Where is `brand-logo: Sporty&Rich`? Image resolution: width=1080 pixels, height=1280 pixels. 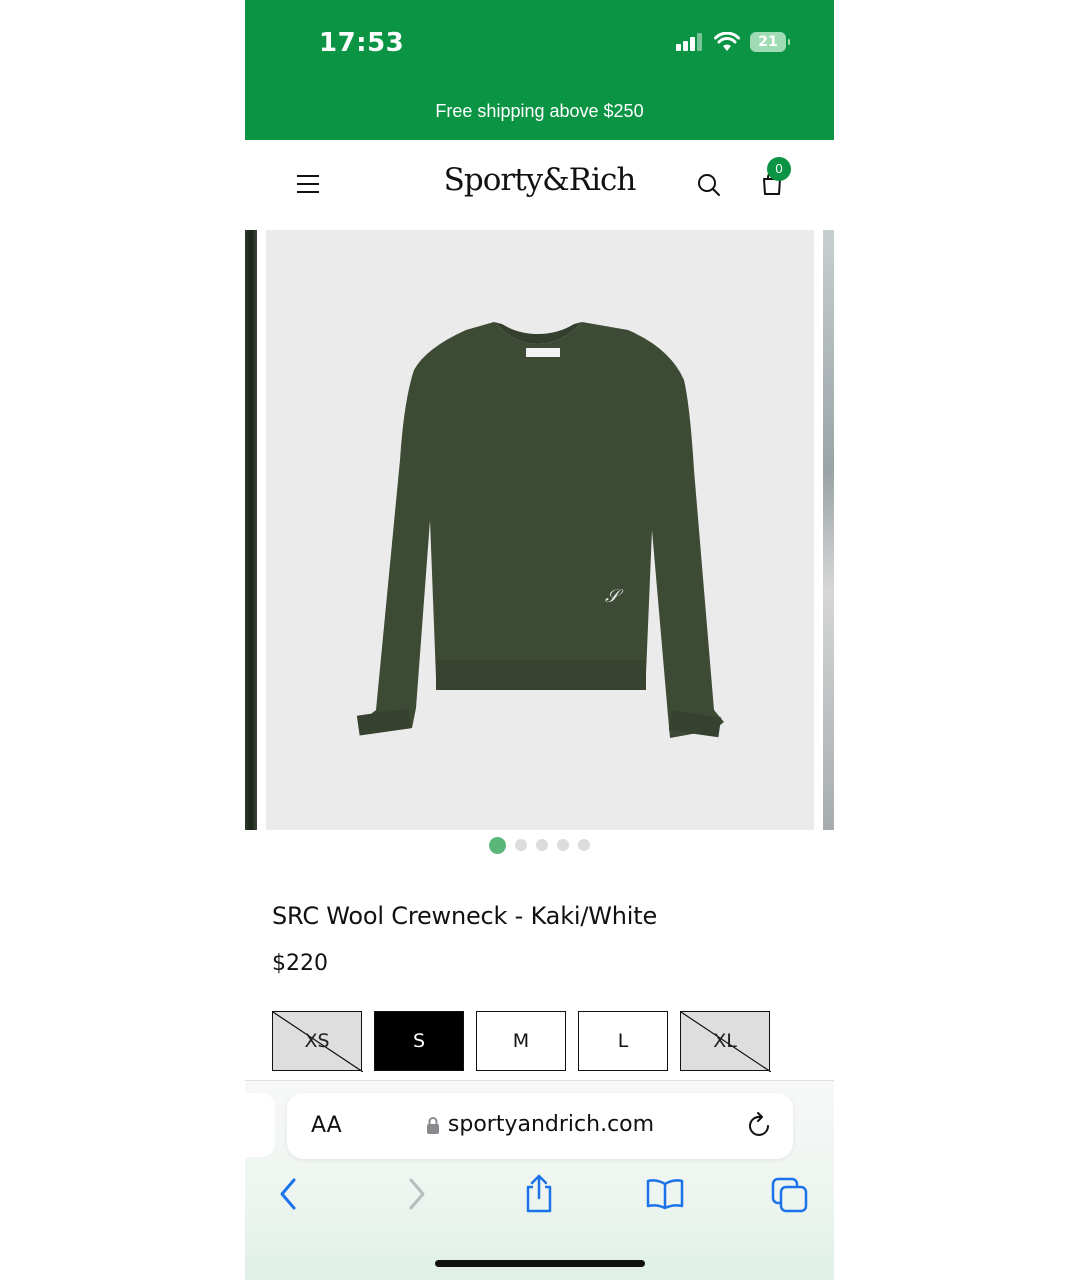
brand-logo: Sporty&Rich is located at coordinates (539, 180).